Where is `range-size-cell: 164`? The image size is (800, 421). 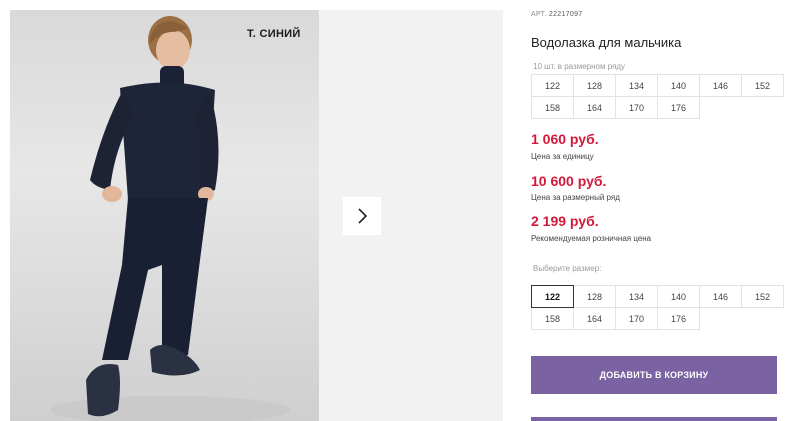 range-size-cell: 164 is located at coordinates (594, 107).